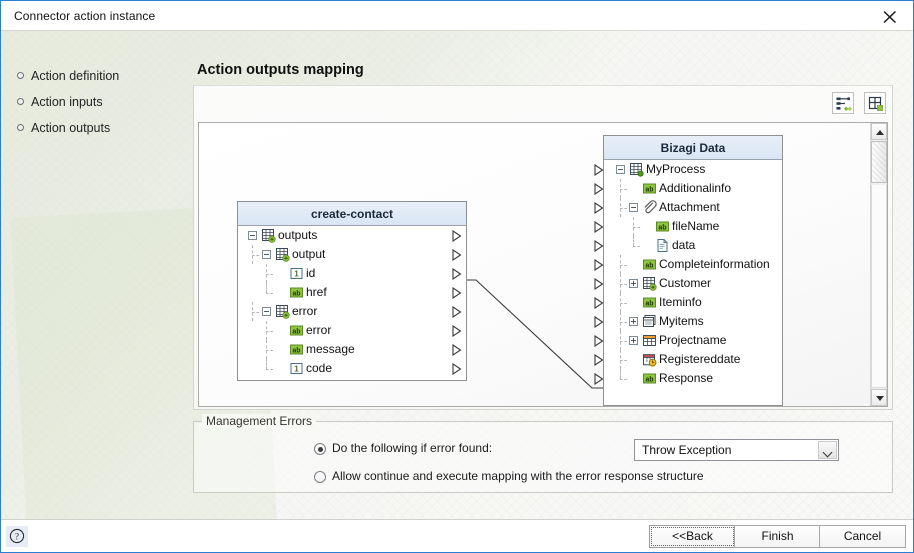  Describe the element at coordinates (688, 264) in the screenshot. I see `tree-row: ab Completeinformation` at that location.